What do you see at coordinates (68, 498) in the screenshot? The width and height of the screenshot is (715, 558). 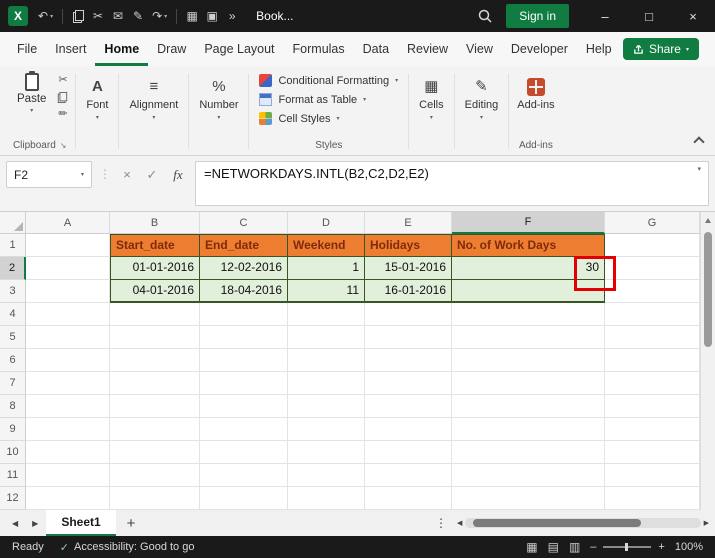 I see `cell-A12` at bounding box center [68, 498].